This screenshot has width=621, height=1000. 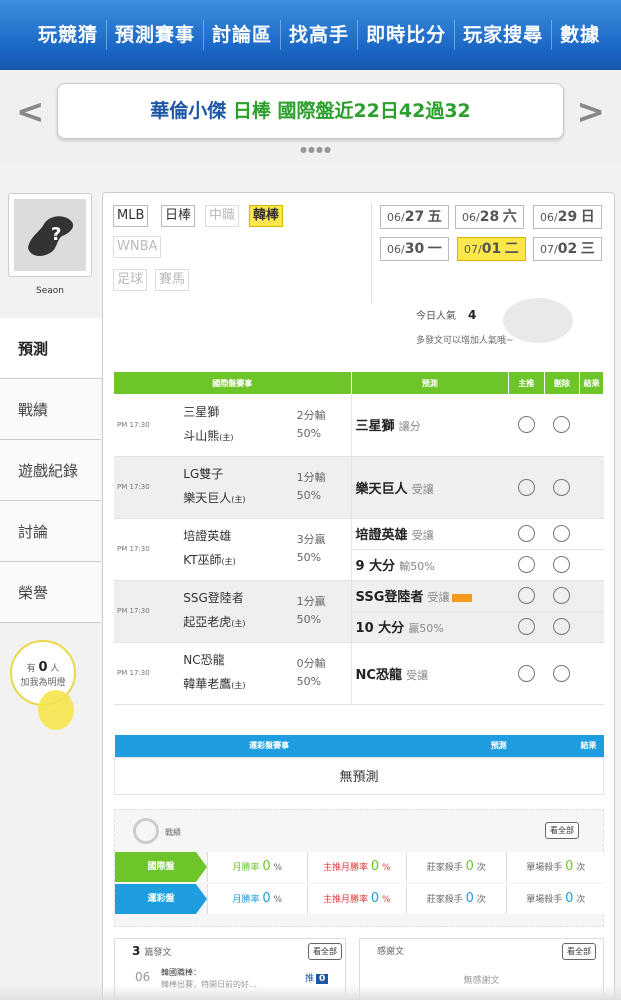 What do you see at coordinates (213, 598) in the screenshot?
I see `away-team: SSG登陸者` at bounding box center [213, 598].